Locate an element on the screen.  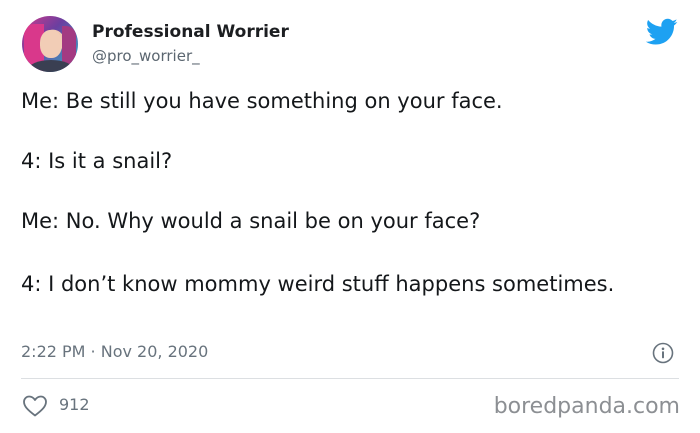
like-count: 912 is located at coordinates (74, 404).